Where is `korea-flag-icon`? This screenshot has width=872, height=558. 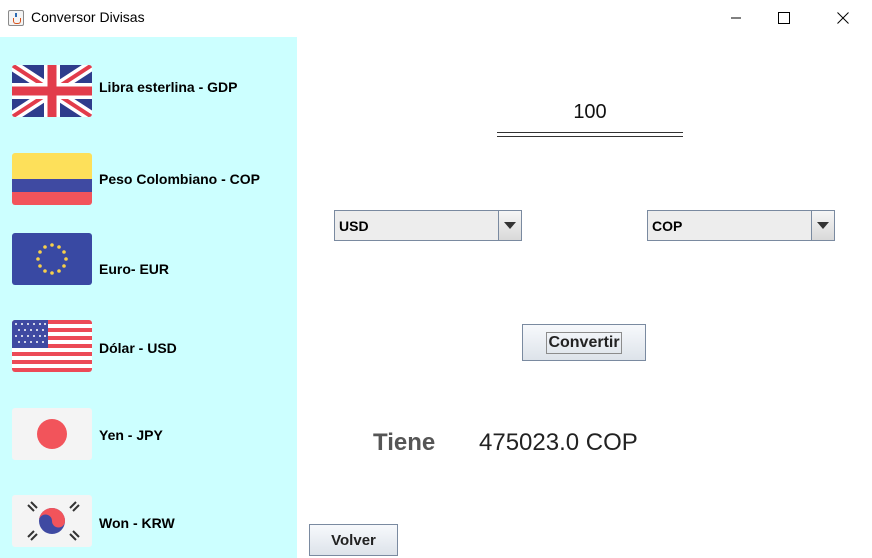 korea-flag-icon is located at coordinates (52, 521).